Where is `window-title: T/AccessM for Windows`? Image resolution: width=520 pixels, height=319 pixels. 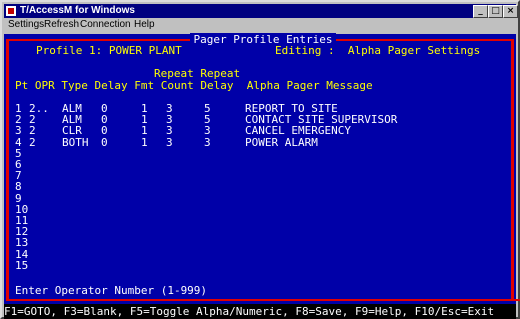
window-title: T/AccessM for Windows is located at coordinates (77, 10).